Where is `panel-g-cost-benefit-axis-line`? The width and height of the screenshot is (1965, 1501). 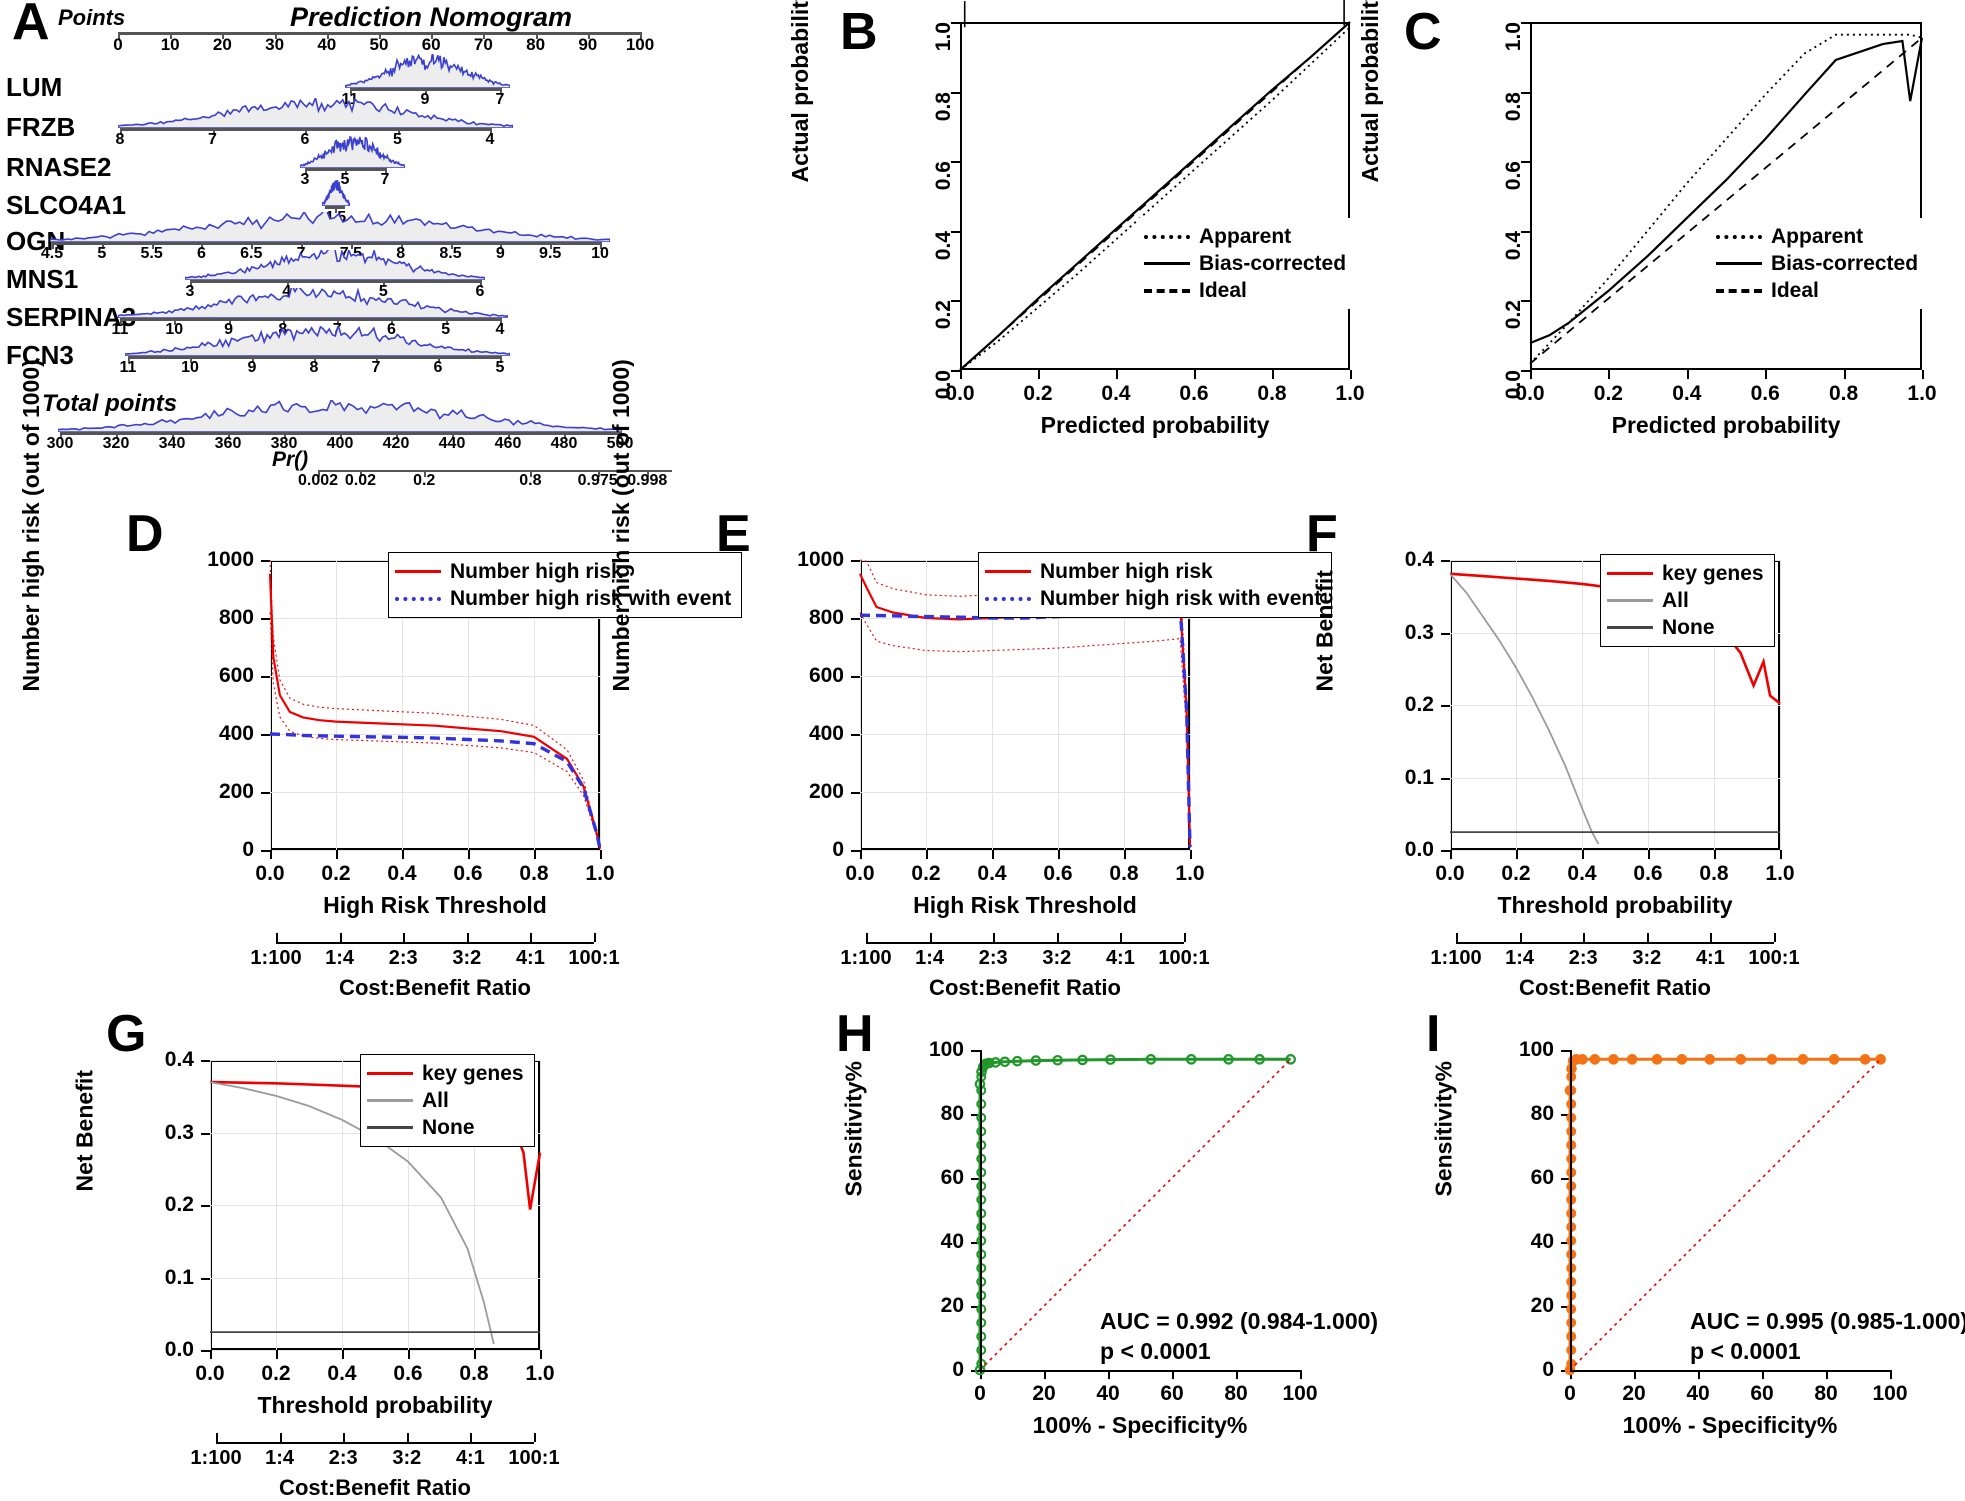
panel-g-cost-benefit-axis-line is located at coordinates (375, 1443).